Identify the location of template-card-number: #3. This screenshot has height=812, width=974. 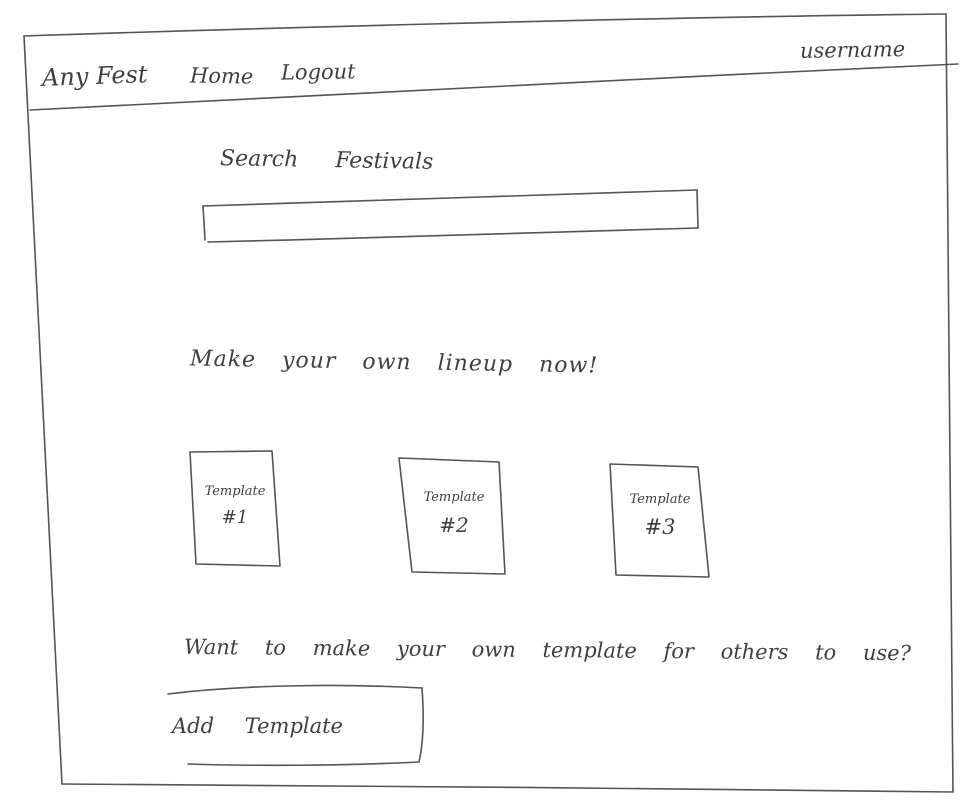
(660, 527).